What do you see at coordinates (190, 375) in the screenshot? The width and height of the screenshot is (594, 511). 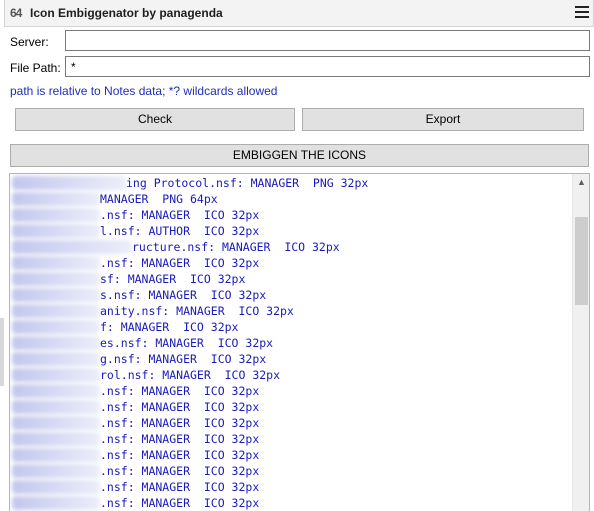 I see `log-line-text: rol.nsf: MANAGER ICO 32px` at bounding box center [190, 375].